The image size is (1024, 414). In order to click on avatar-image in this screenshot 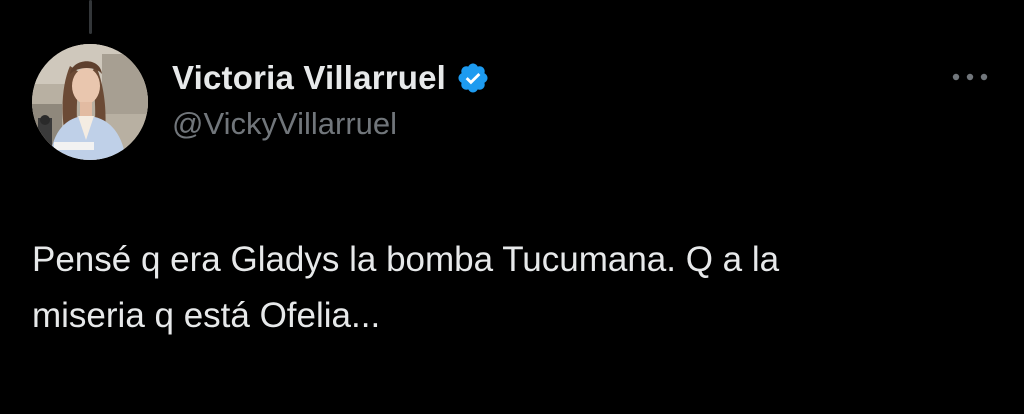, I will do `click(90, 102)`.